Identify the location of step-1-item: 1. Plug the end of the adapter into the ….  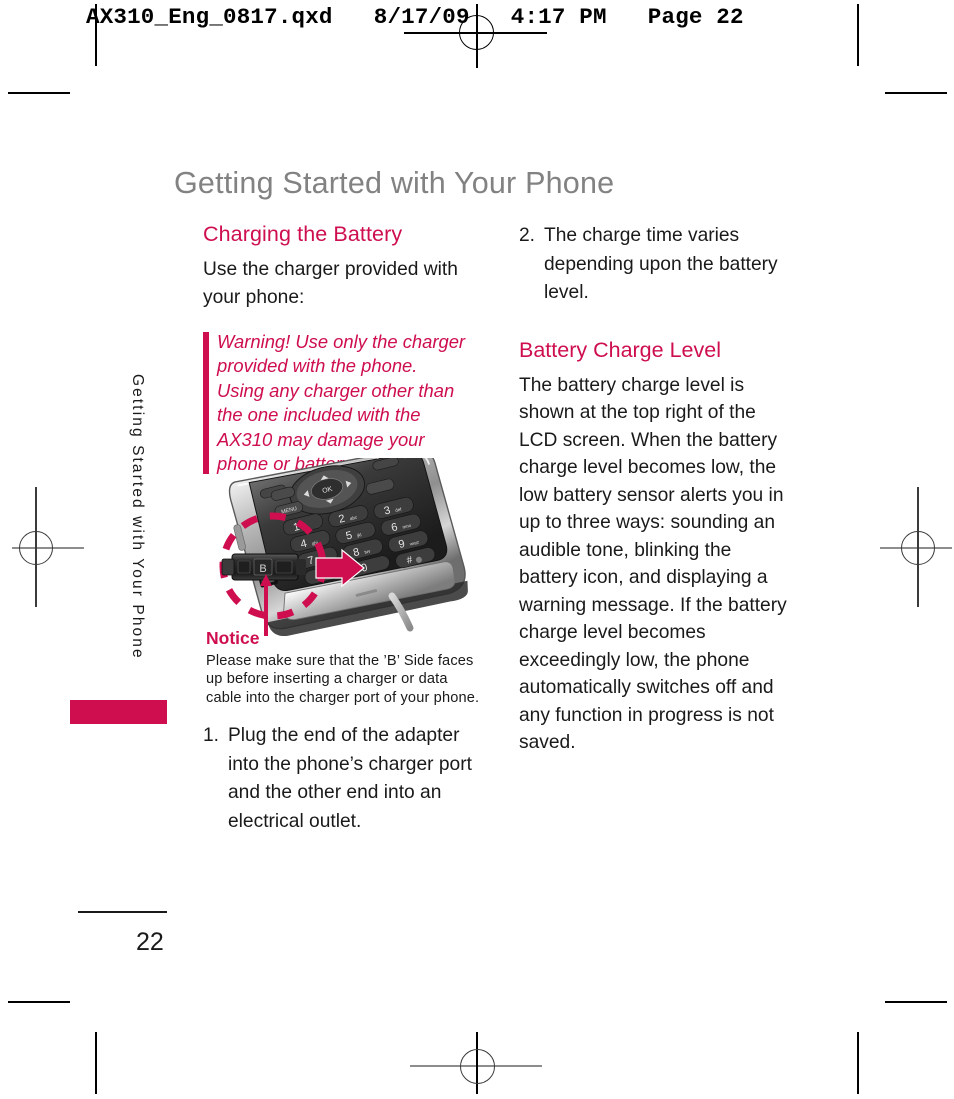
(343, 779).